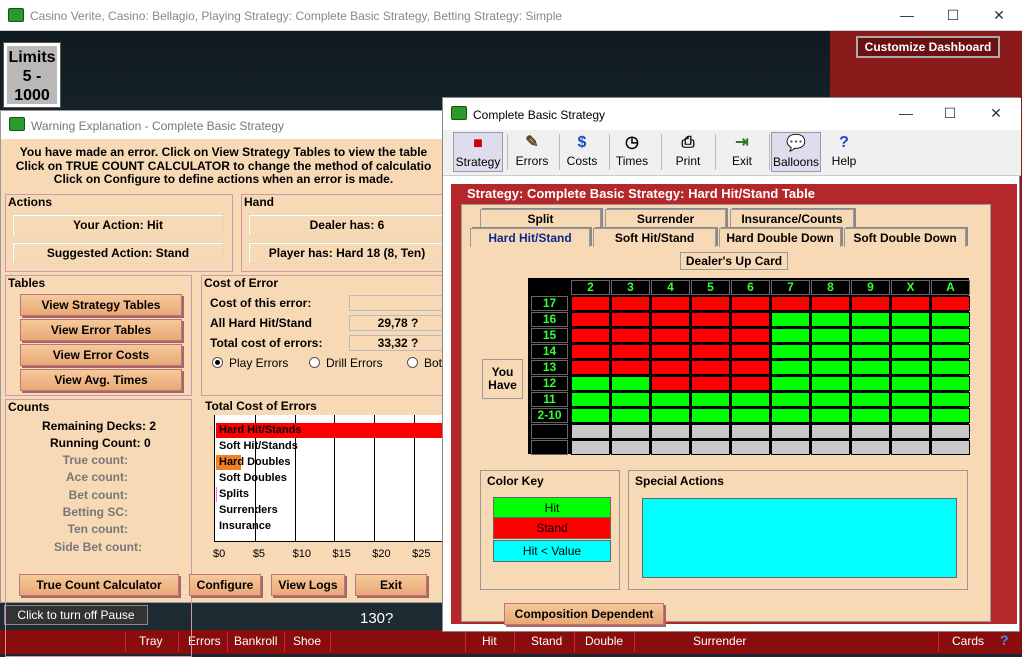  Describe the element at coordinates (665, 218) in the screenshot. I see `tab-surrender: Surrender` at that location.